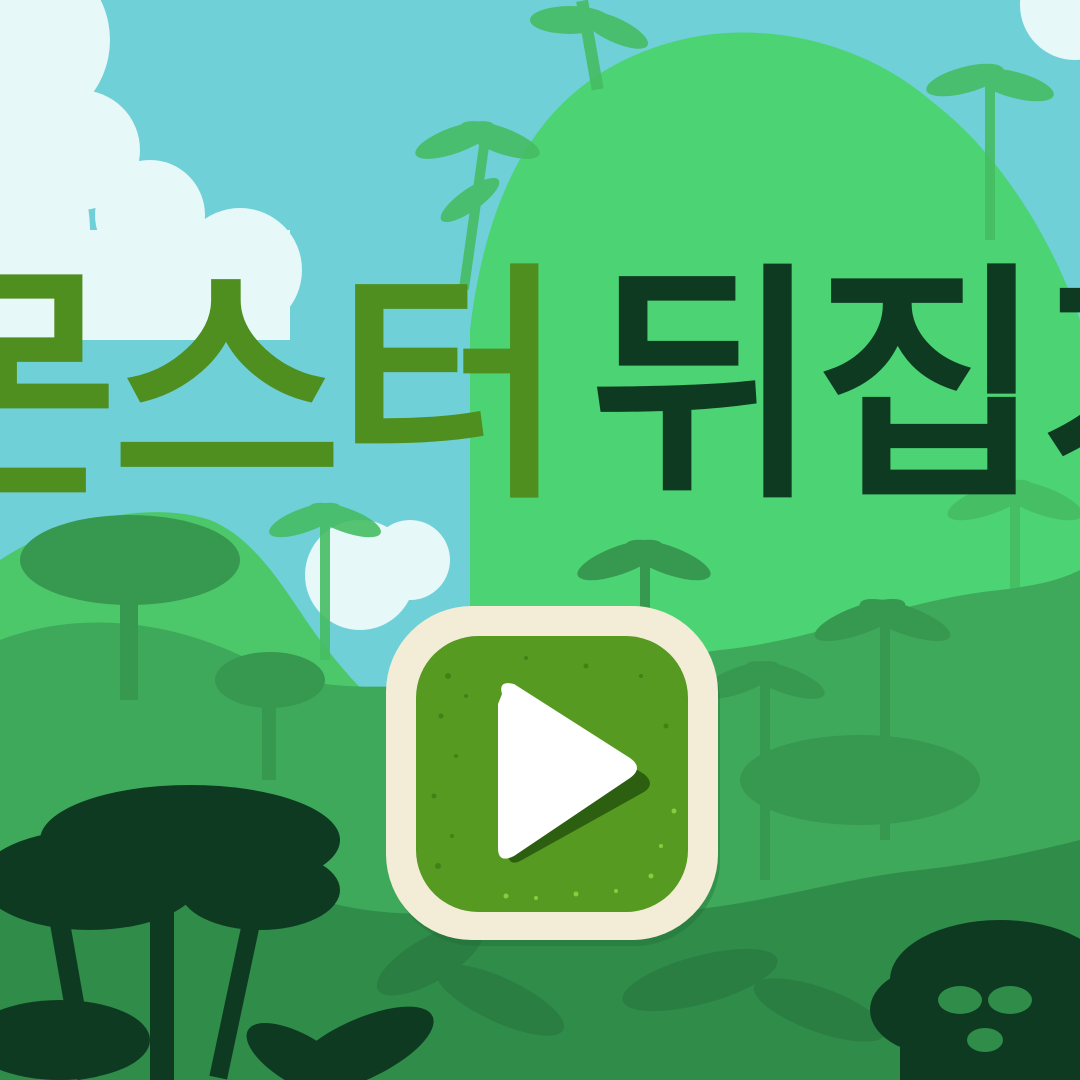 Image resolution: width=1080 pixels, height=1080 pixels. I want to click on game-title-second-word: 뒤집기, so click(835, 387).